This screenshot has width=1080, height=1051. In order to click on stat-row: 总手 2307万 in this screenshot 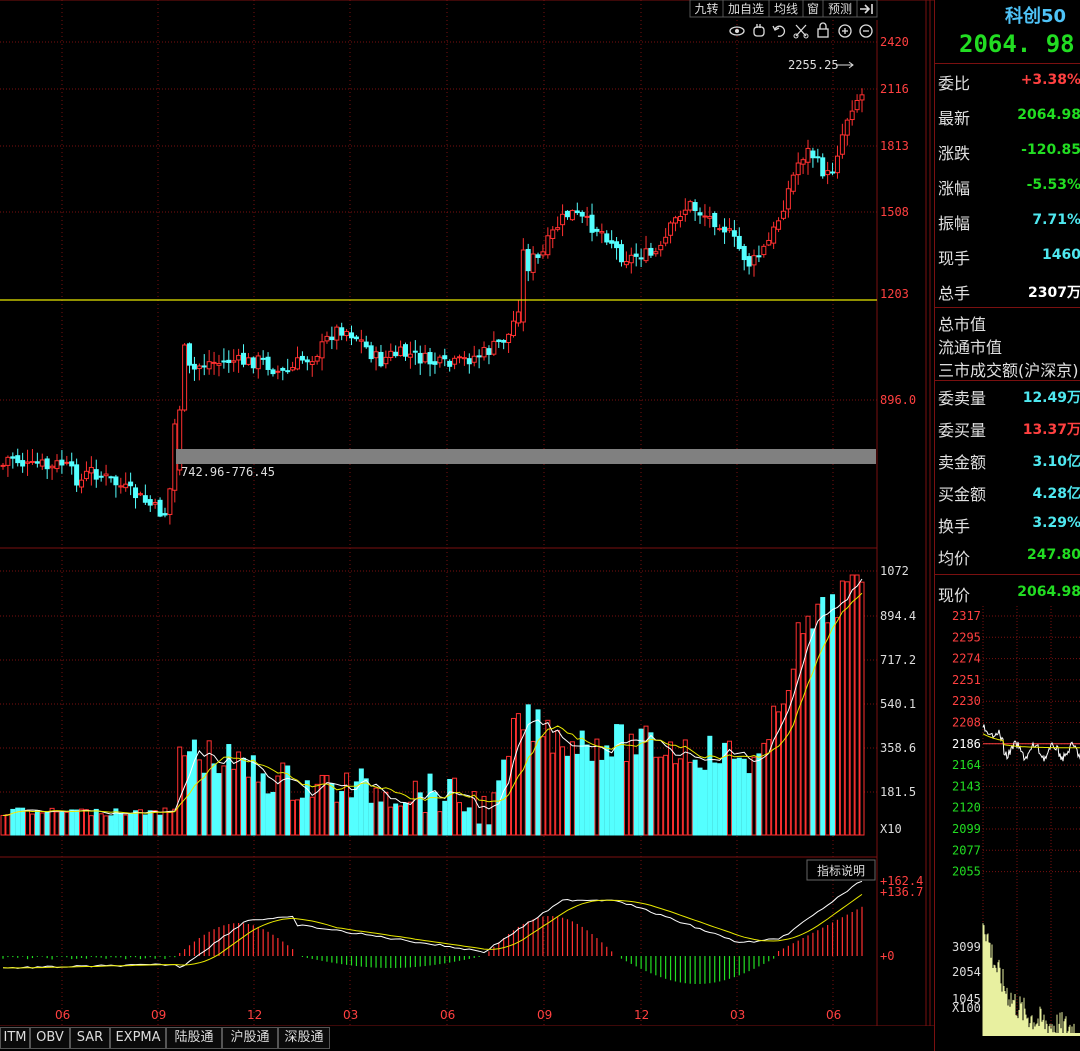, I will do `click(1009, 293)`.